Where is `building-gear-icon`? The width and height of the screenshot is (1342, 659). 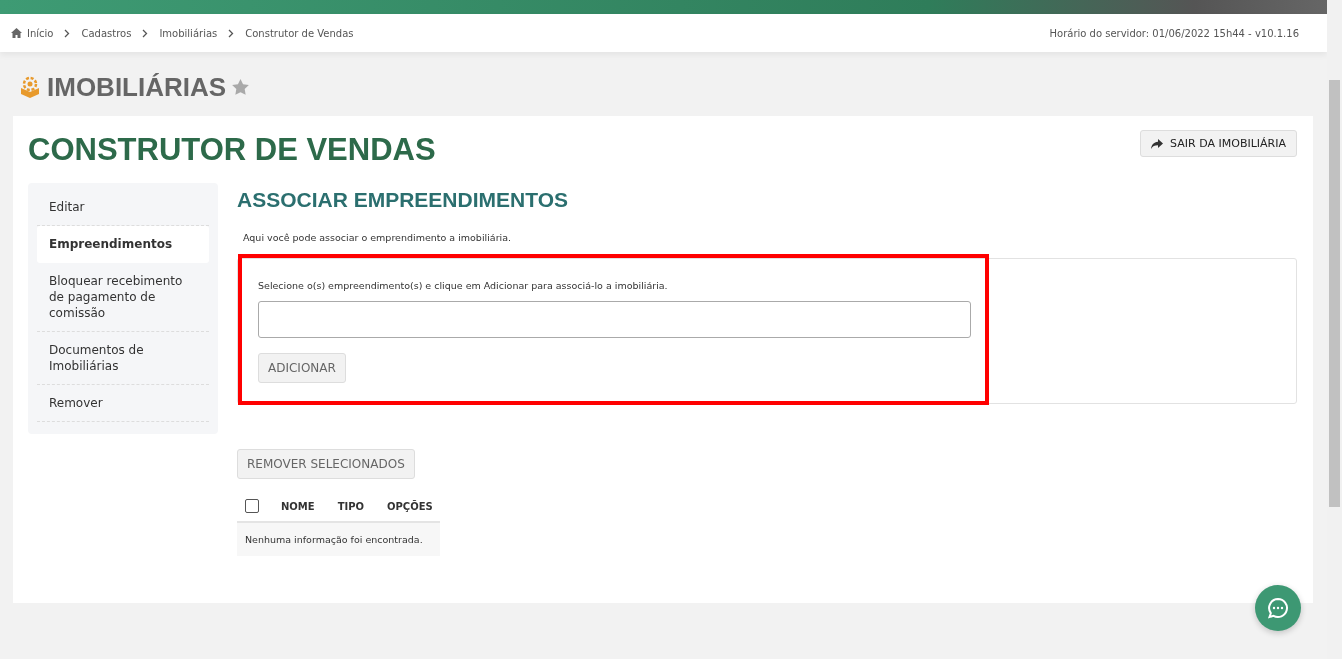 building-gear-icon is located at coordinates (30, 87).